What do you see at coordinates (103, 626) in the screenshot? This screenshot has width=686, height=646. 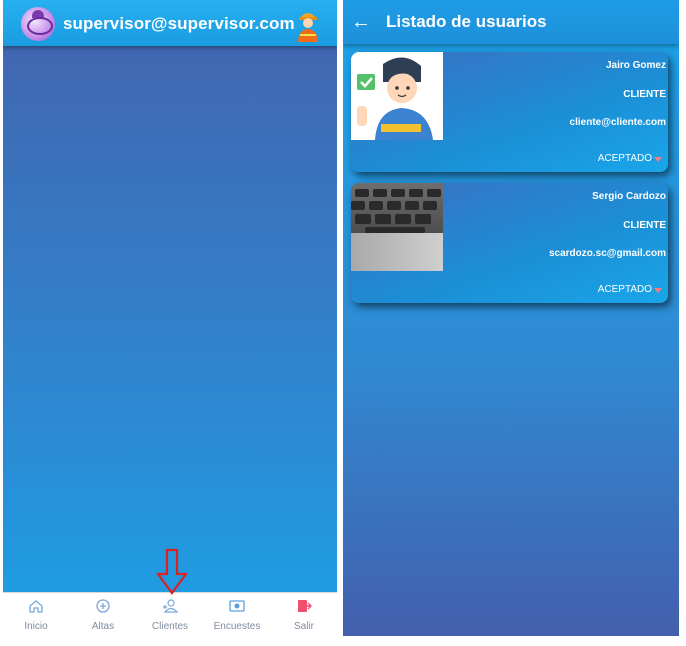 I see `nav-label: Altas` at bounding box center [103, 626].